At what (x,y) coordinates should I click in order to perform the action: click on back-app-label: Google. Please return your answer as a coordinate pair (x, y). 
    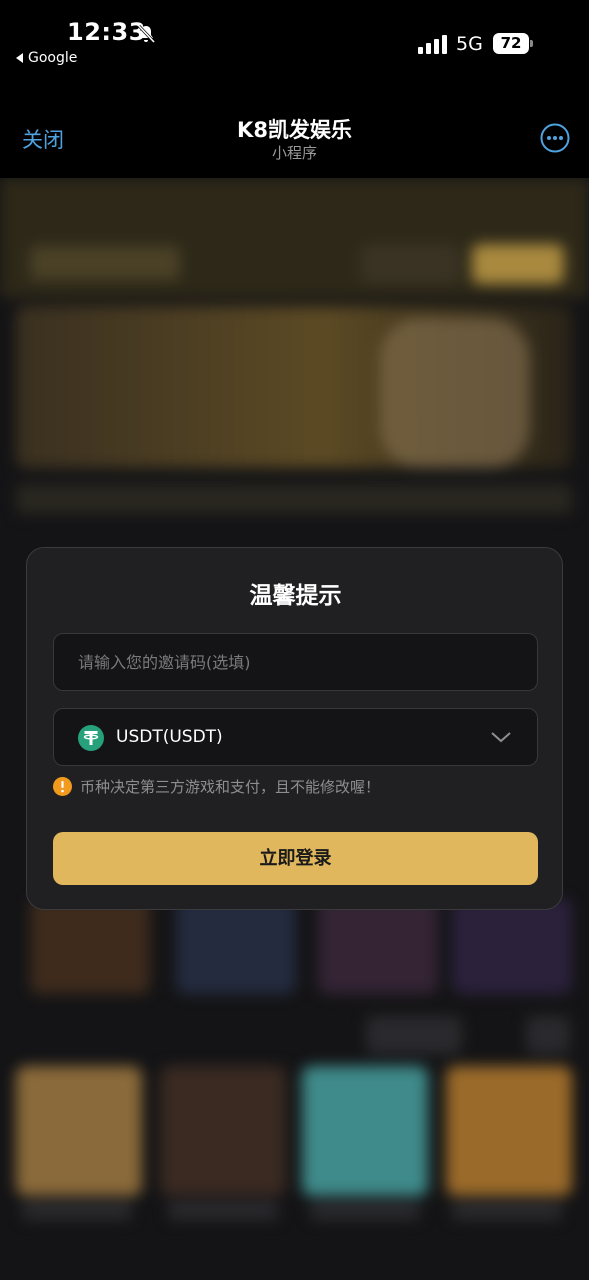
    Looking at the image, I should click on (53, 58).